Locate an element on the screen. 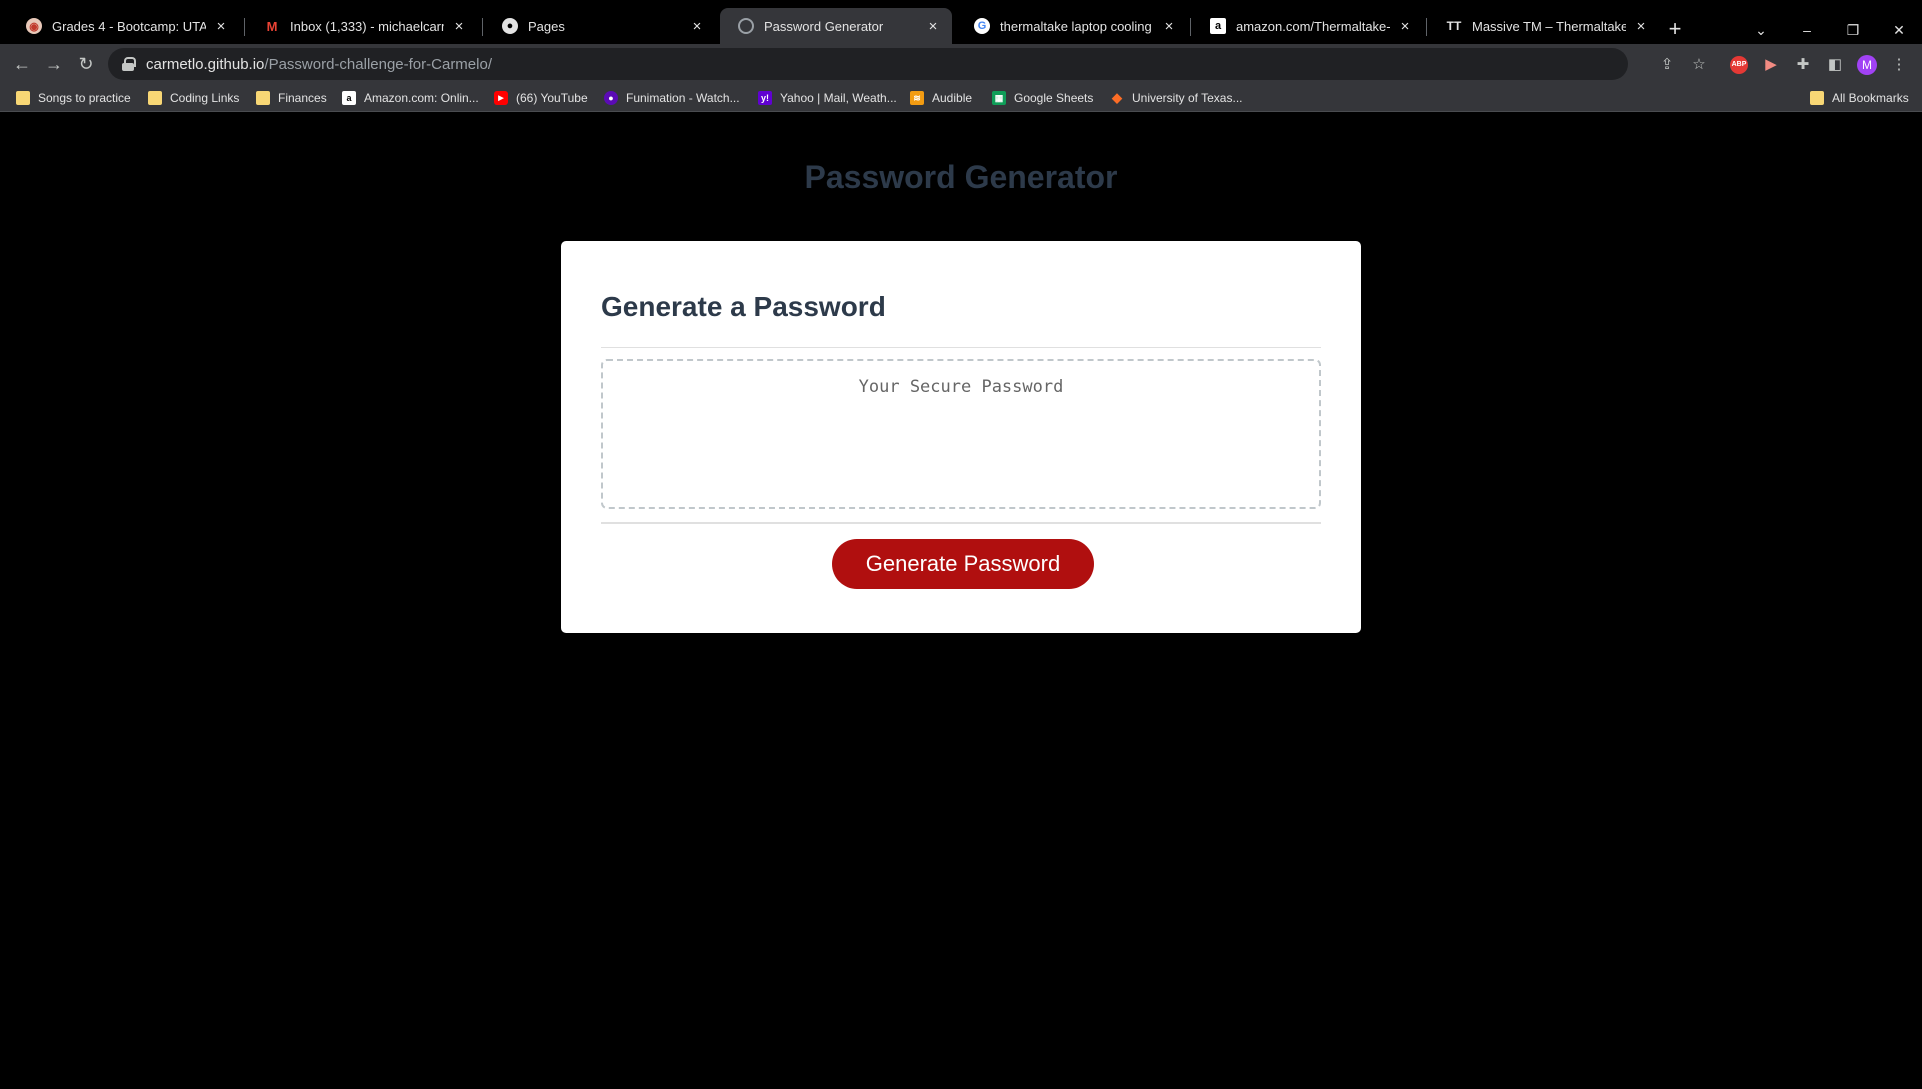  card-header: Generate a Password is located at coordinates (743, 306).